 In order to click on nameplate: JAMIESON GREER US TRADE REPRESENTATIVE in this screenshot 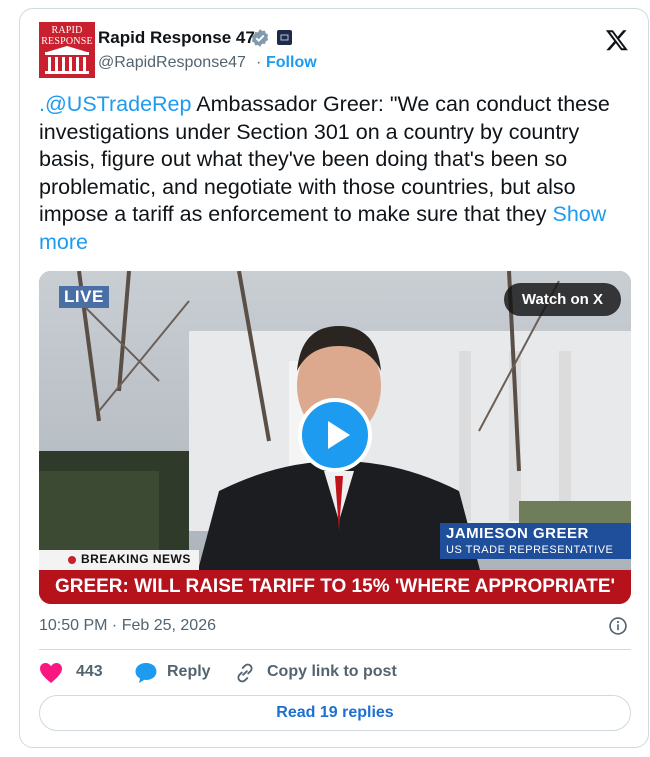, I will do `click(535, 541)`.